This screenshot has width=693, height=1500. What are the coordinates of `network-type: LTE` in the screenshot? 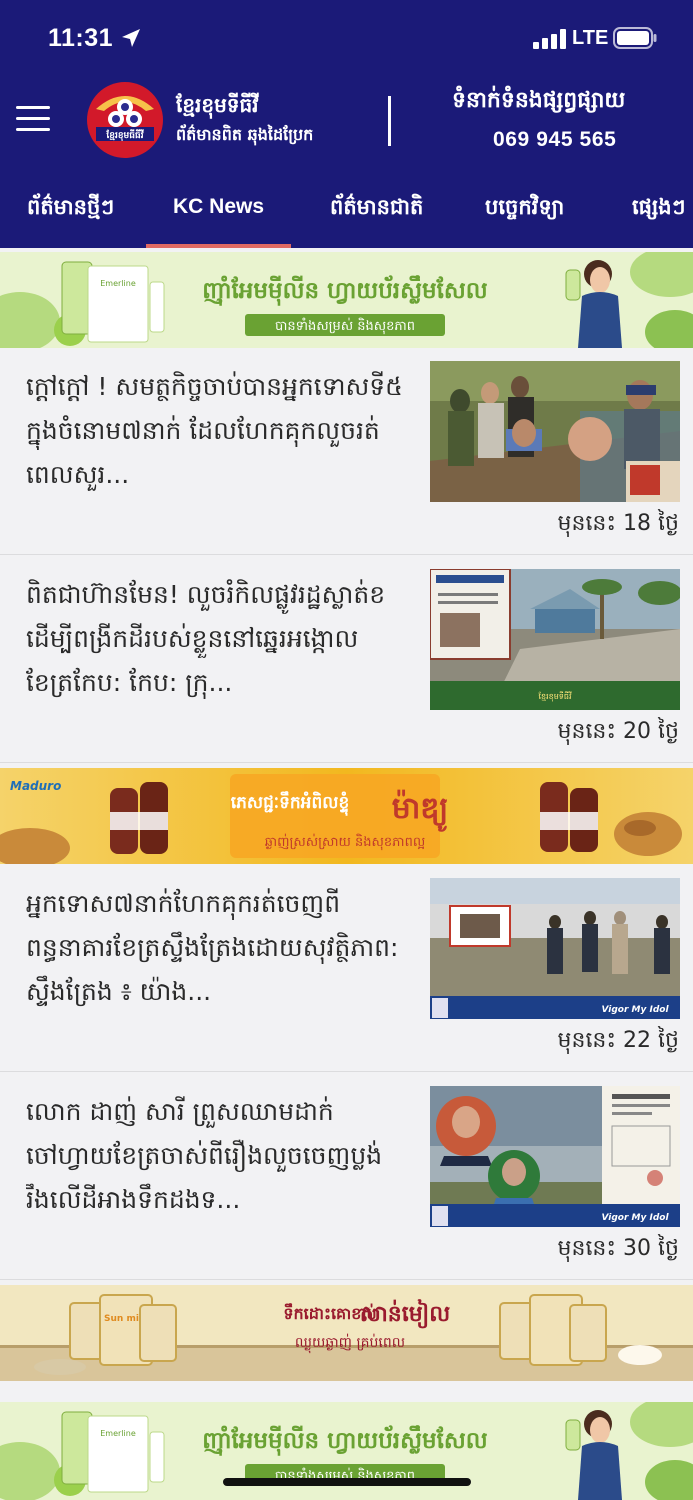 It's located at (590, 38).